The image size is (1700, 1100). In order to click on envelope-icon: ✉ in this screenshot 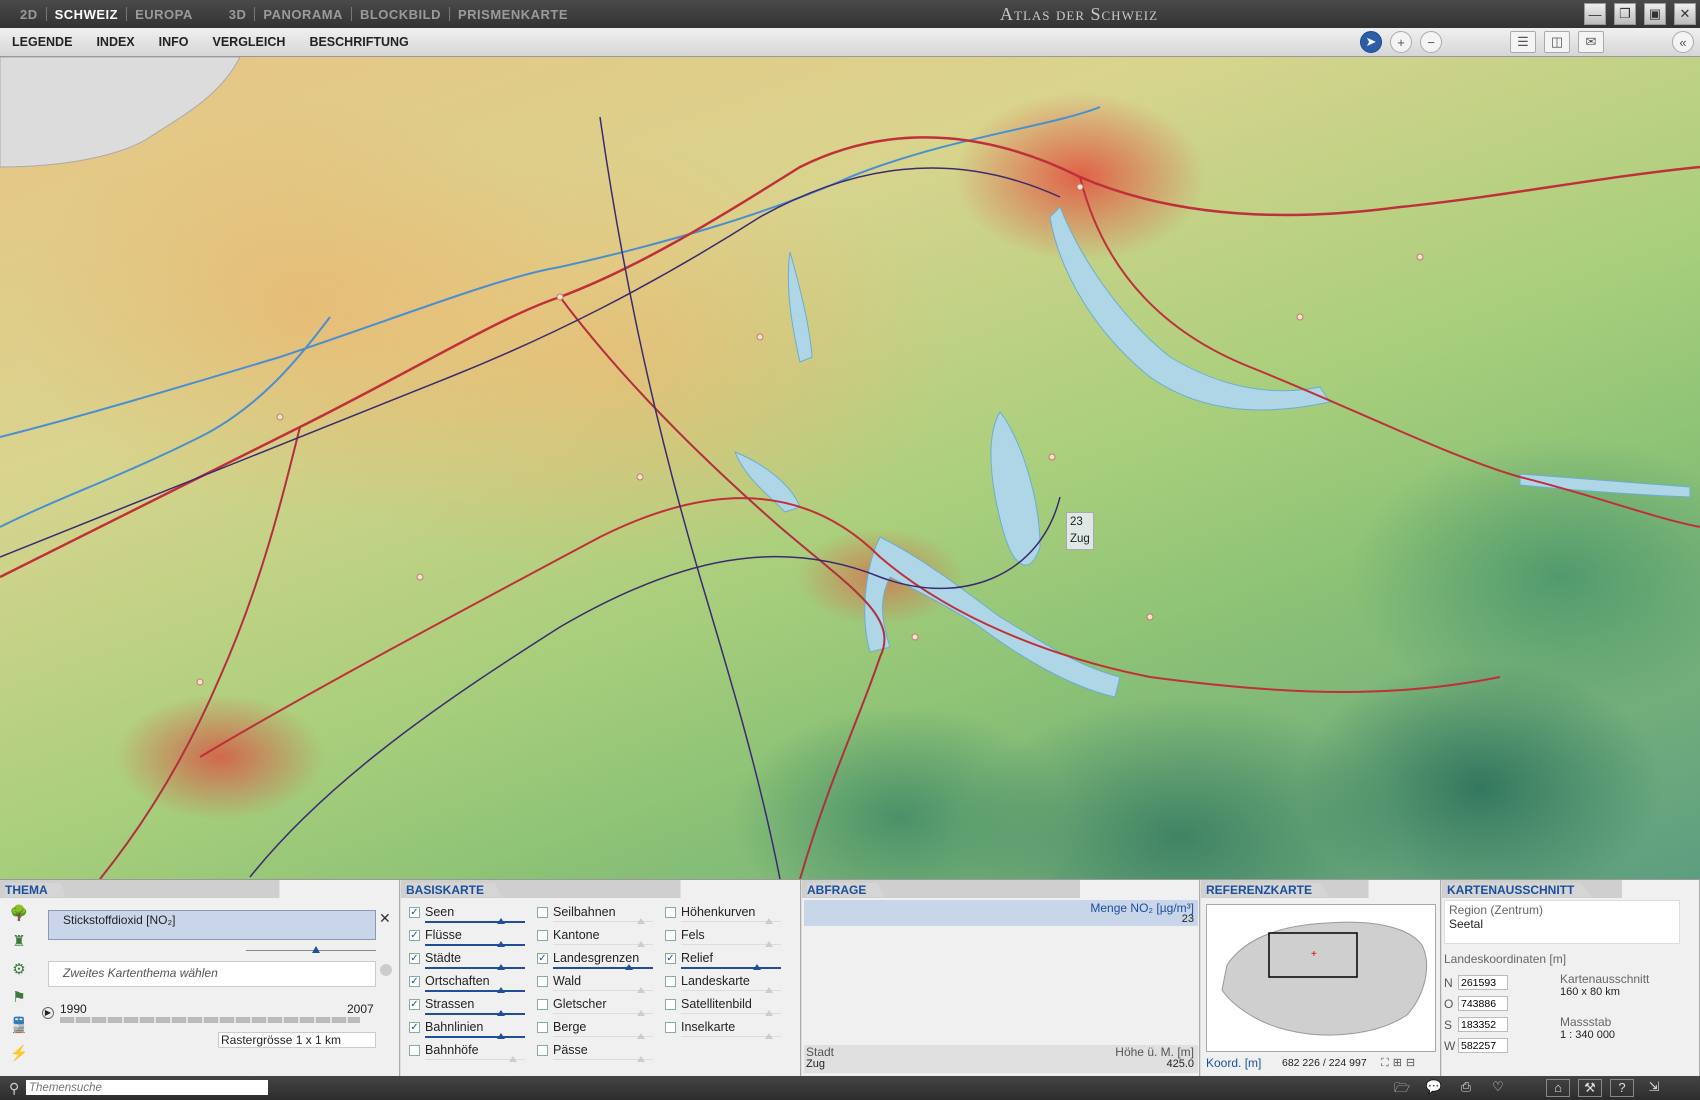, I will do `click(1591, 42)`.